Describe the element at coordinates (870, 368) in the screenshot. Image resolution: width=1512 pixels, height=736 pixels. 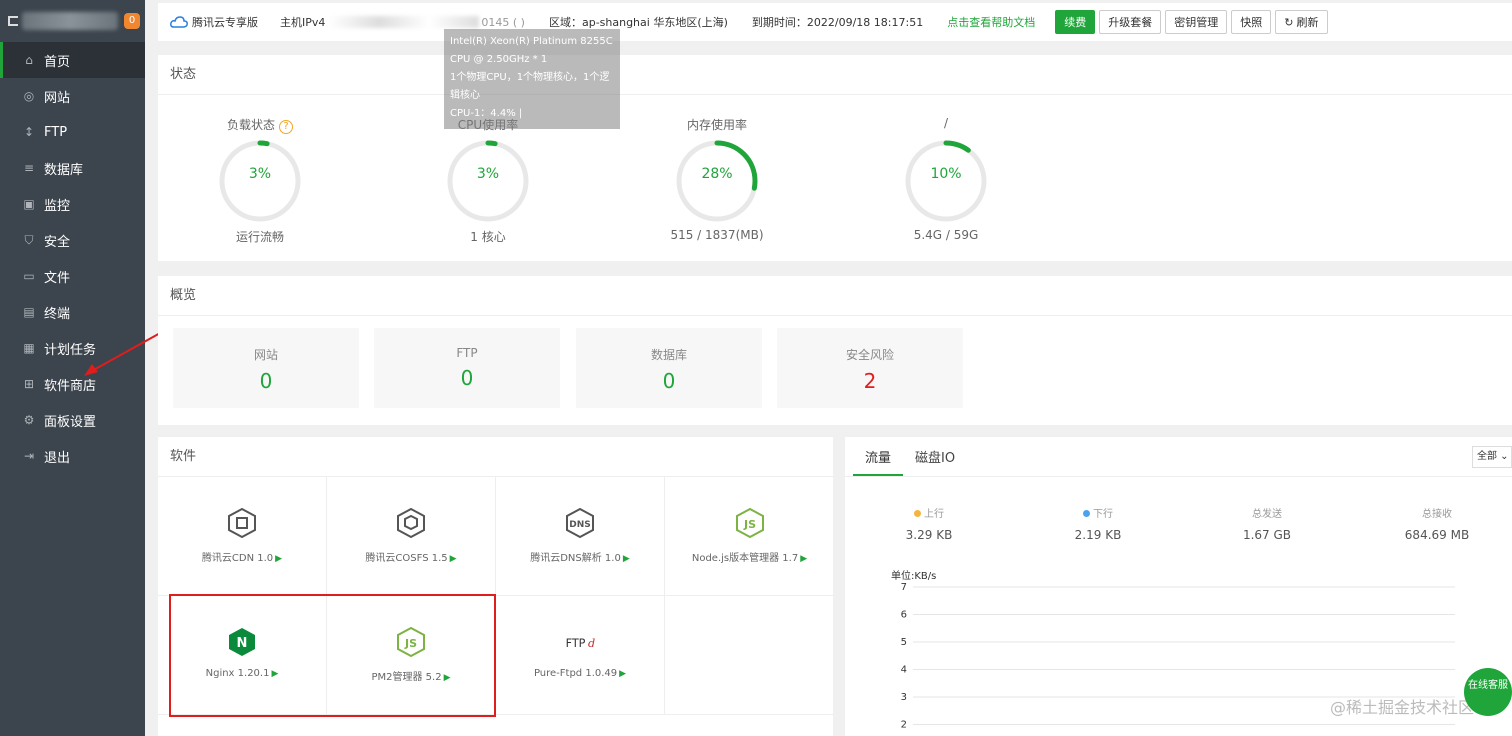
I see `overview-card-security-risk: 安全风险 2` at that location.